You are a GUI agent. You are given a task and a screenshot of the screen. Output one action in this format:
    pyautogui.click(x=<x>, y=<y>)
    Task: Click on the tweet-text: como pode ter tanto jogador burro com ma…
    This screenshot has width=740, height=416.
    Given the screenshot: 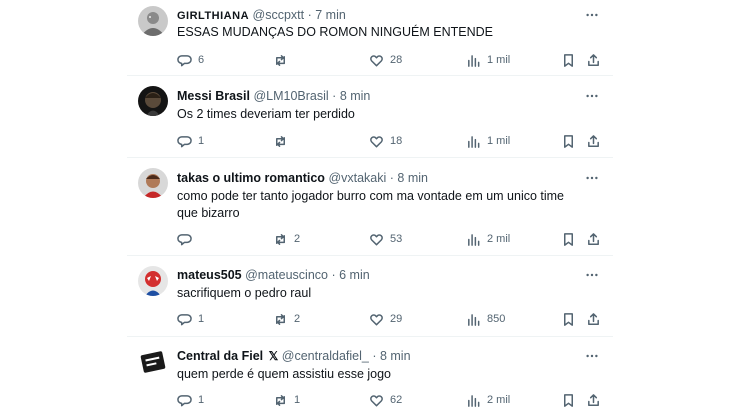 What is the action you would take?
    pyautogui.click(x=371, y=204)
    